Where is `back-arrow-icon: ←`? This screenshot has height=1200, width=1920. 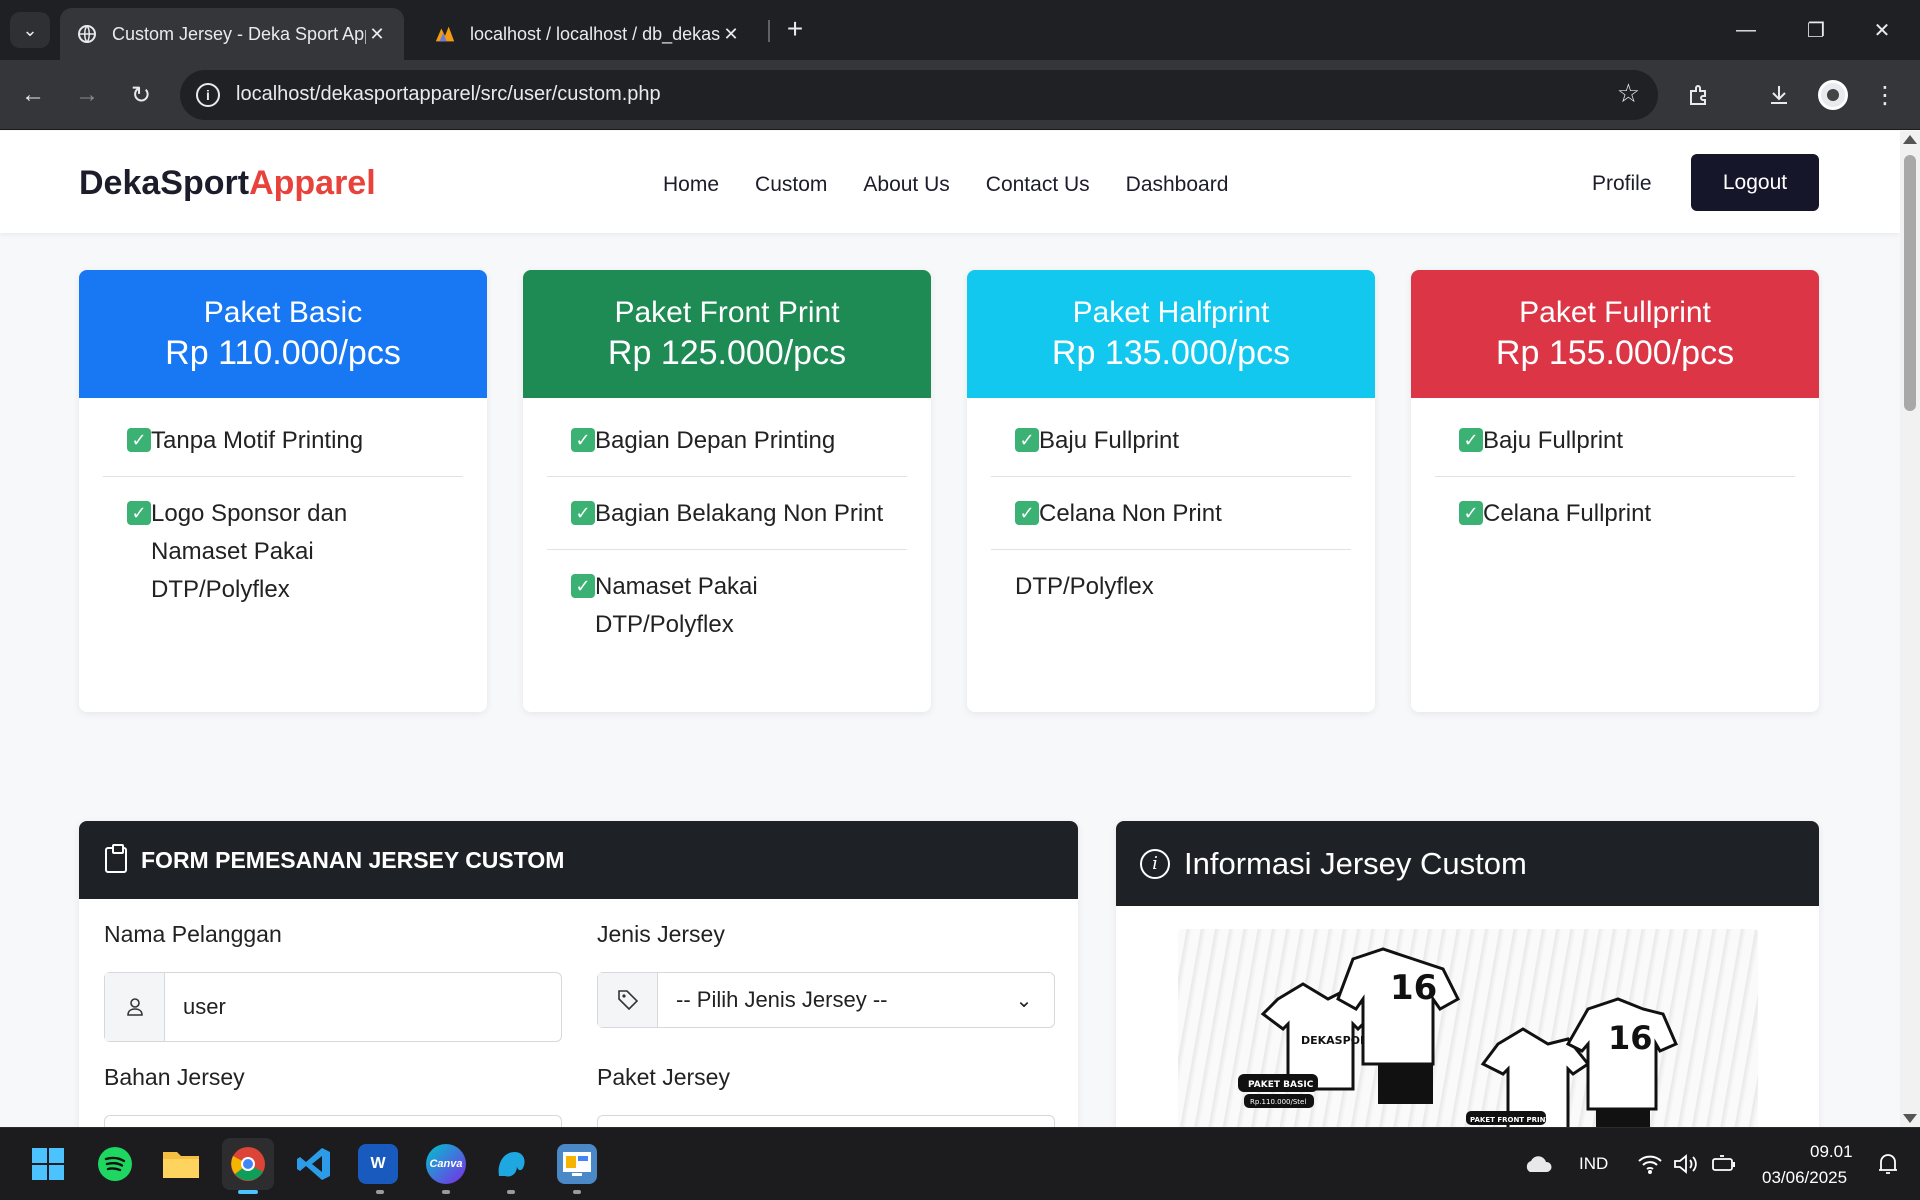 back-arrow-icon: ← is located at coordinates (33, 95).